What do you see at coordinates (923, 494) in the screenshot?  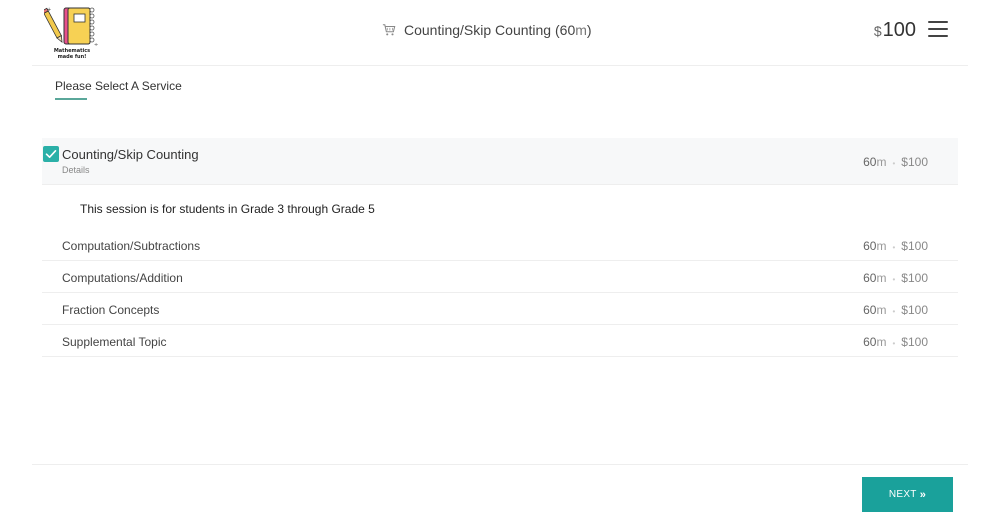 I see `double-chevron-right-icon: »` at bounding box center [923, 494].